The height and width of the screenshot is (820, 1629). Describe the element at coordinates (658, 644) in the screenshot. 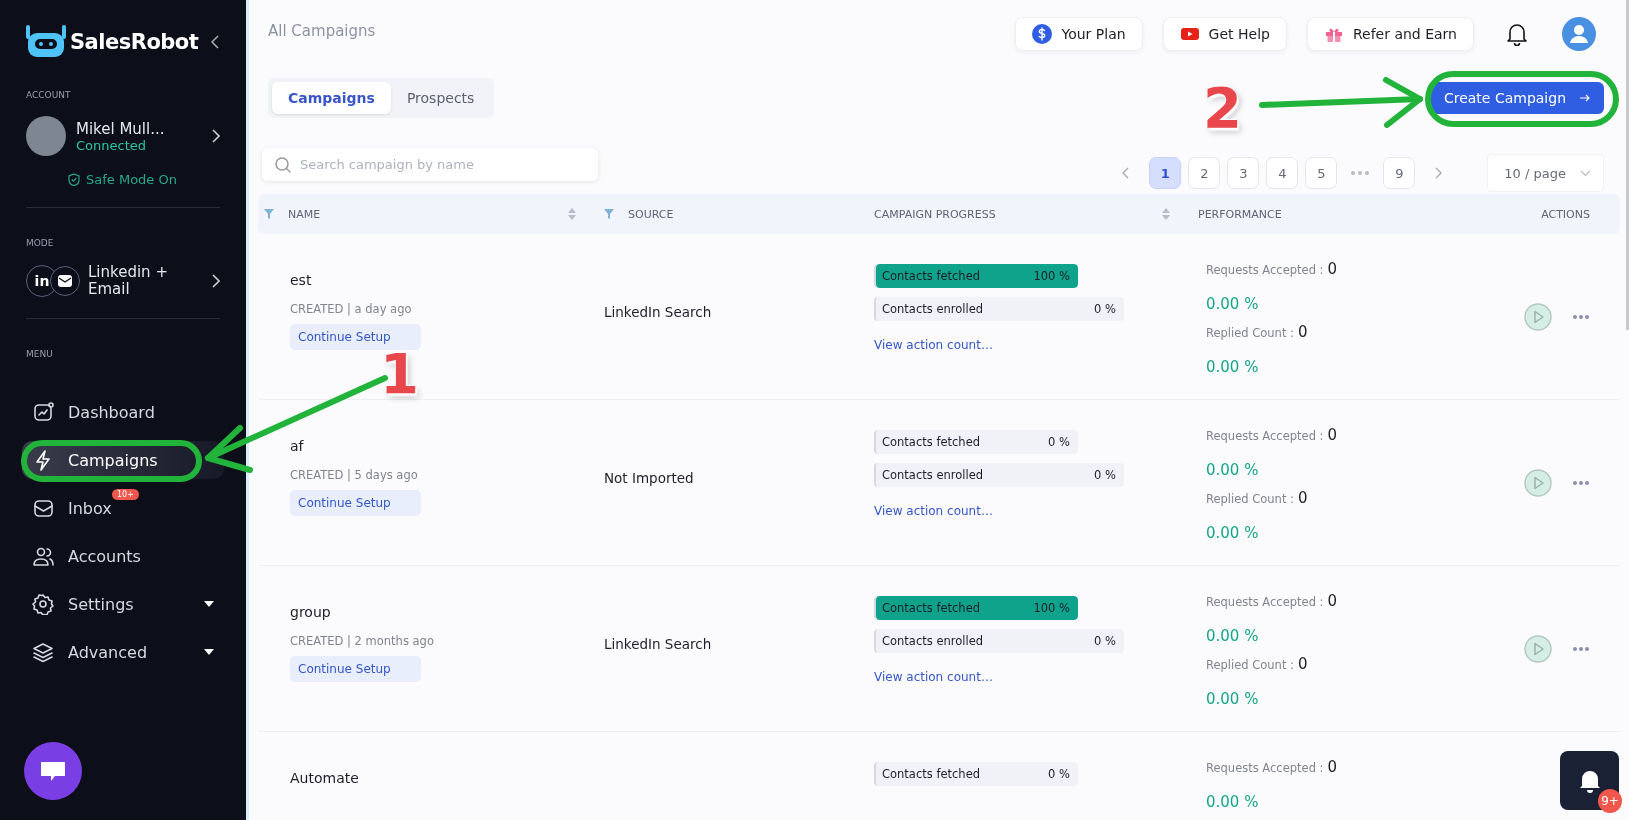

I see `campaign-source: LinkedIn Search` at that location.